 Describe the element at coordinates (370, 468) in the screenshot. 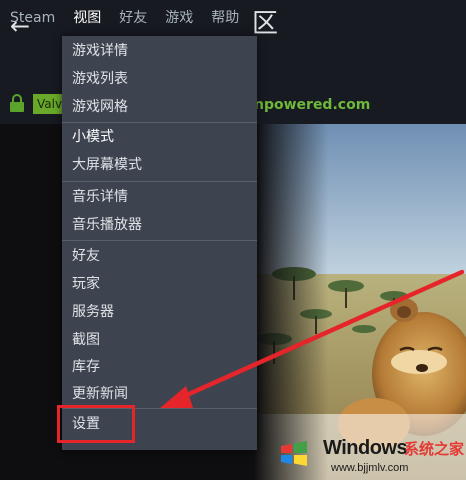

I see `watermark-url: www.bjjmlv.com` at that location.